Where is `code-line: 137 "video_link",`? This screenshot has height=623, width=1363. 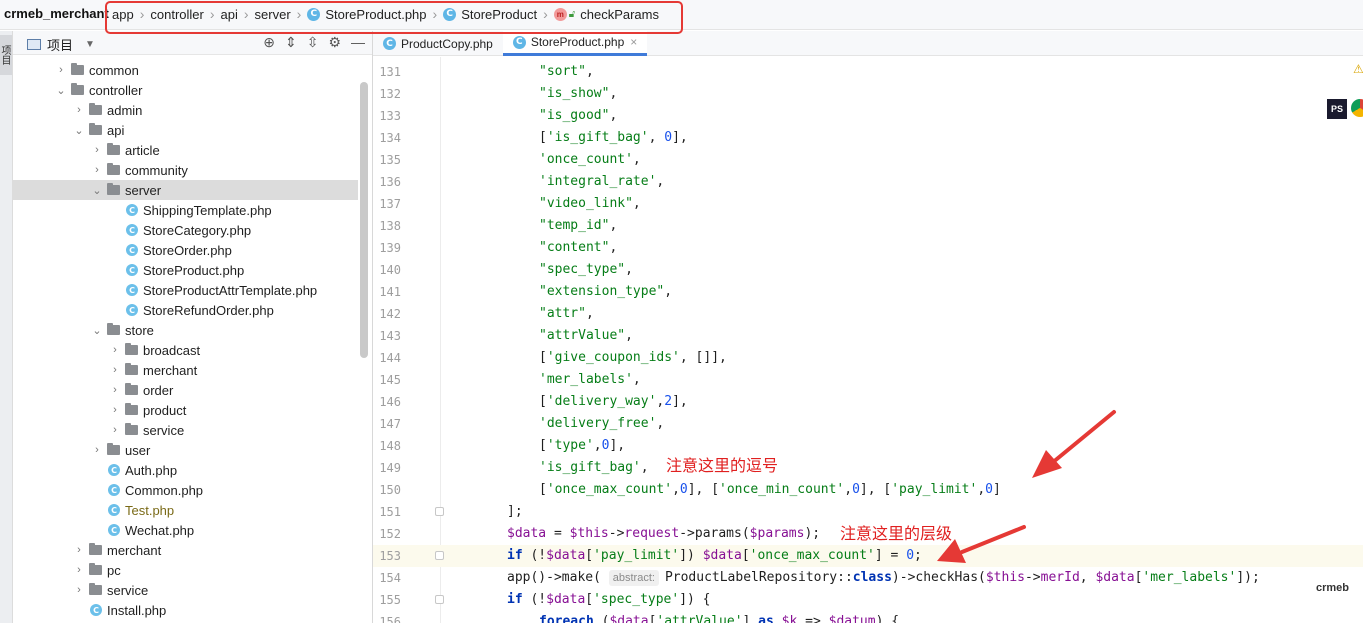
code-line: 137 "video_link", is located at coordinates (868, 204).